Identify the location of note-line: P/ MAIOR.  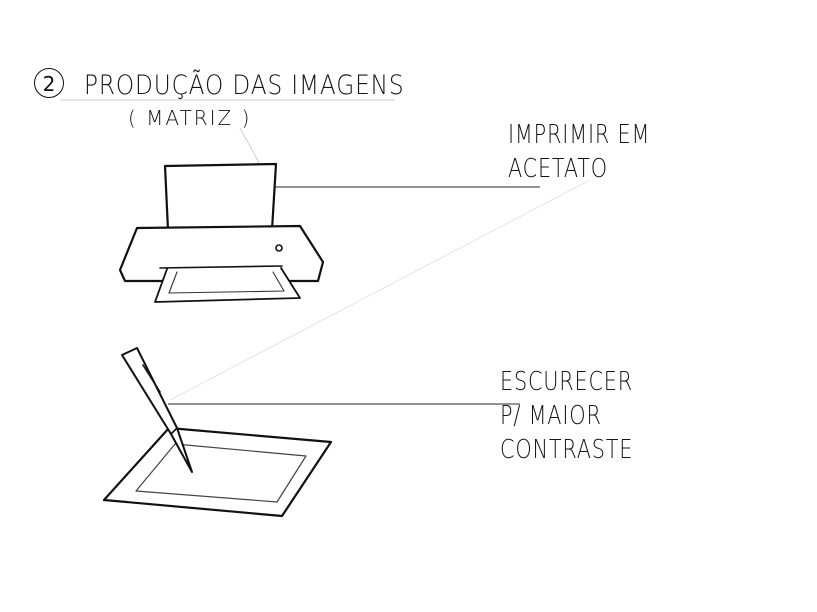
(551, 416).